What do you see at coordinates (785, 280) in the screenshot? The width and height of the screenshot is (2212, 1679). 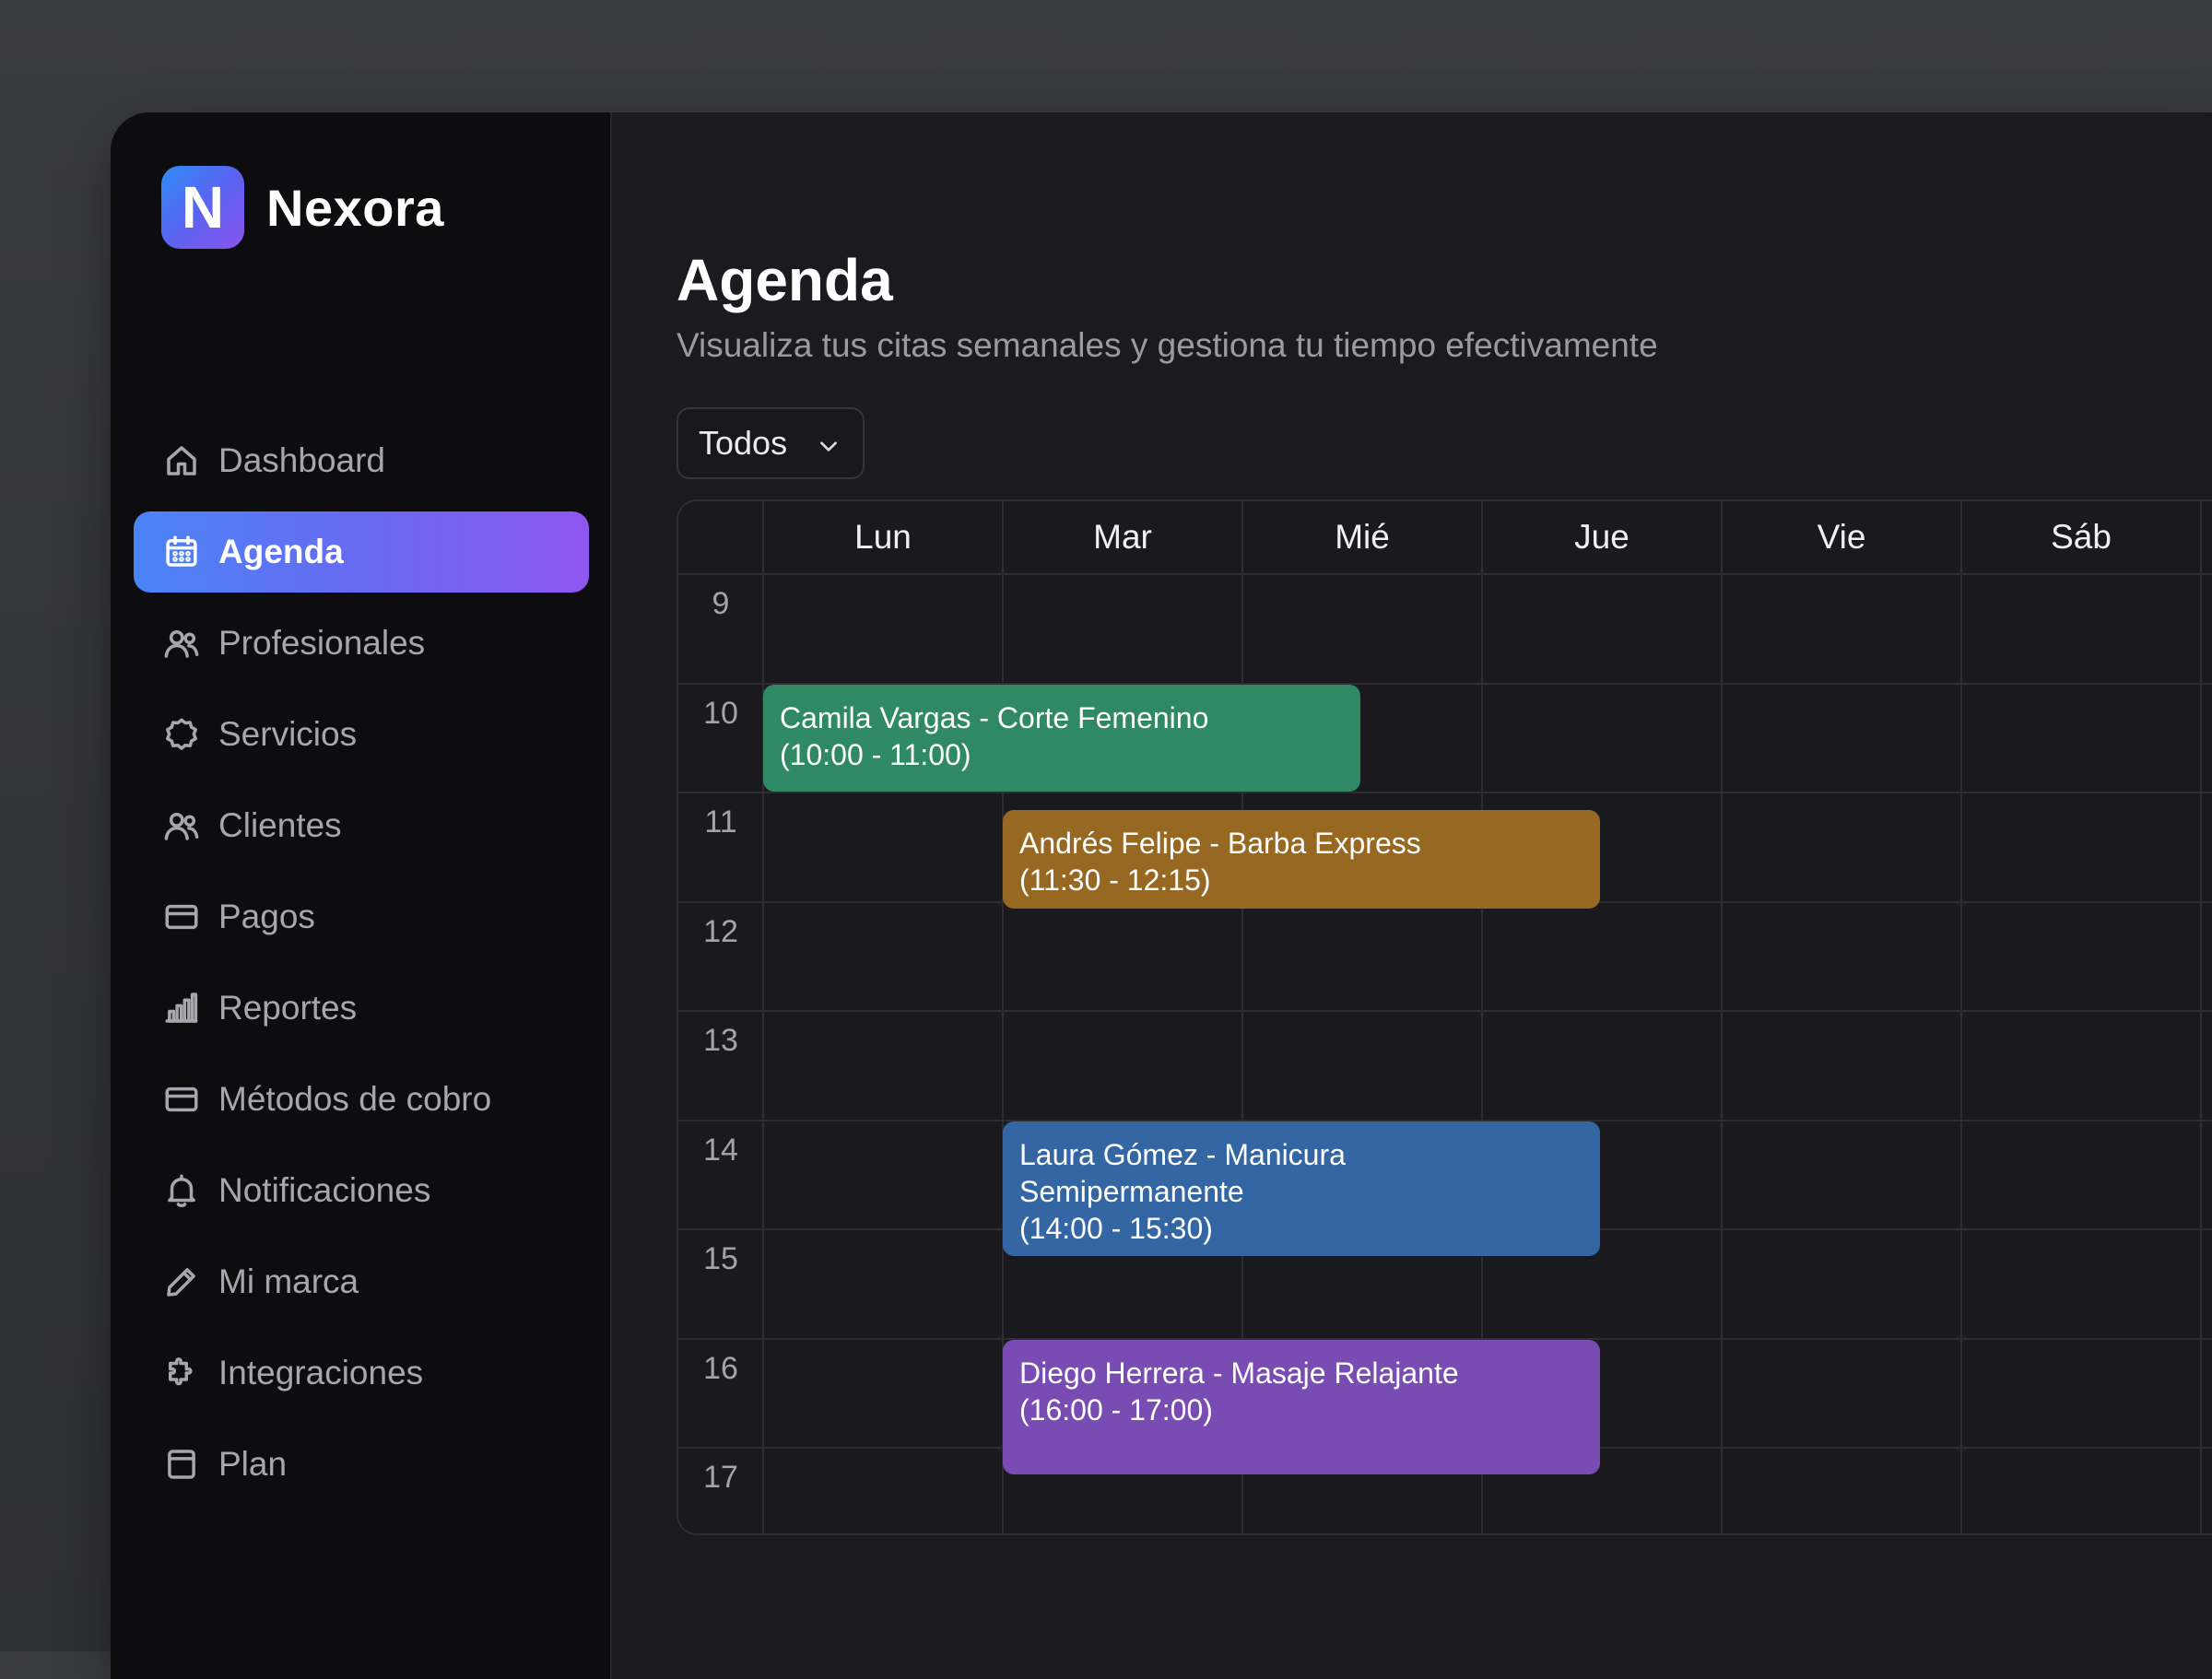 I see `page-title: Agenda` at bounding box center [785, 280].